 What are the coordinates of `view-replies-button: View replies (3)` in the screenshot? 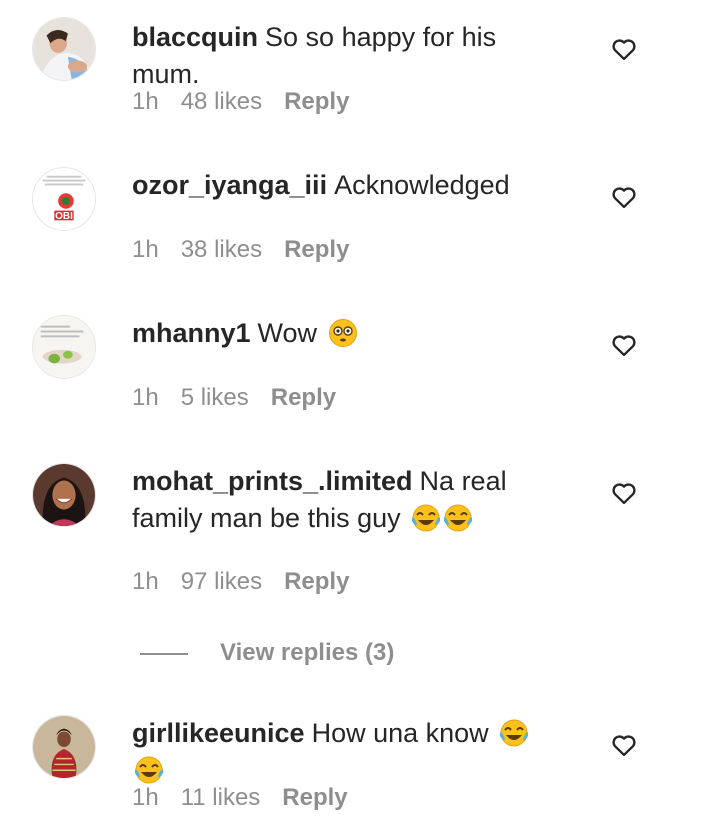 It's located at (267, 653).